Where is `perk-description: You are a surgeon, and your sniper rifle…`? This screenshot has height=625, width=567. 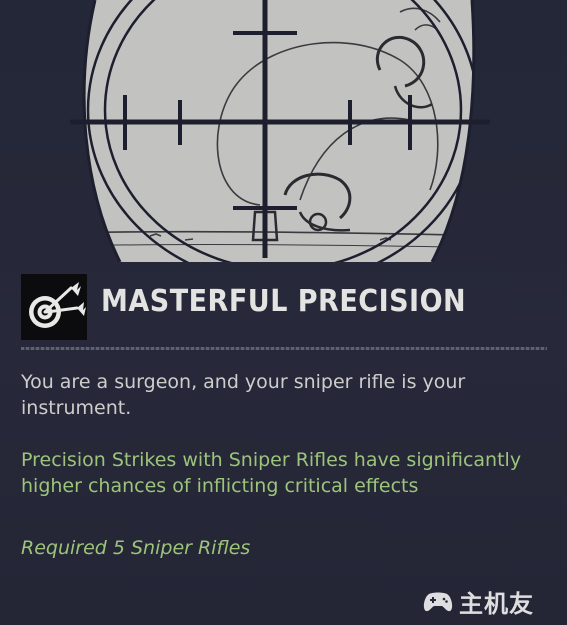 perk-description: You are a surgeon, and your sniper rifle… is located at coordinates (243, 395).